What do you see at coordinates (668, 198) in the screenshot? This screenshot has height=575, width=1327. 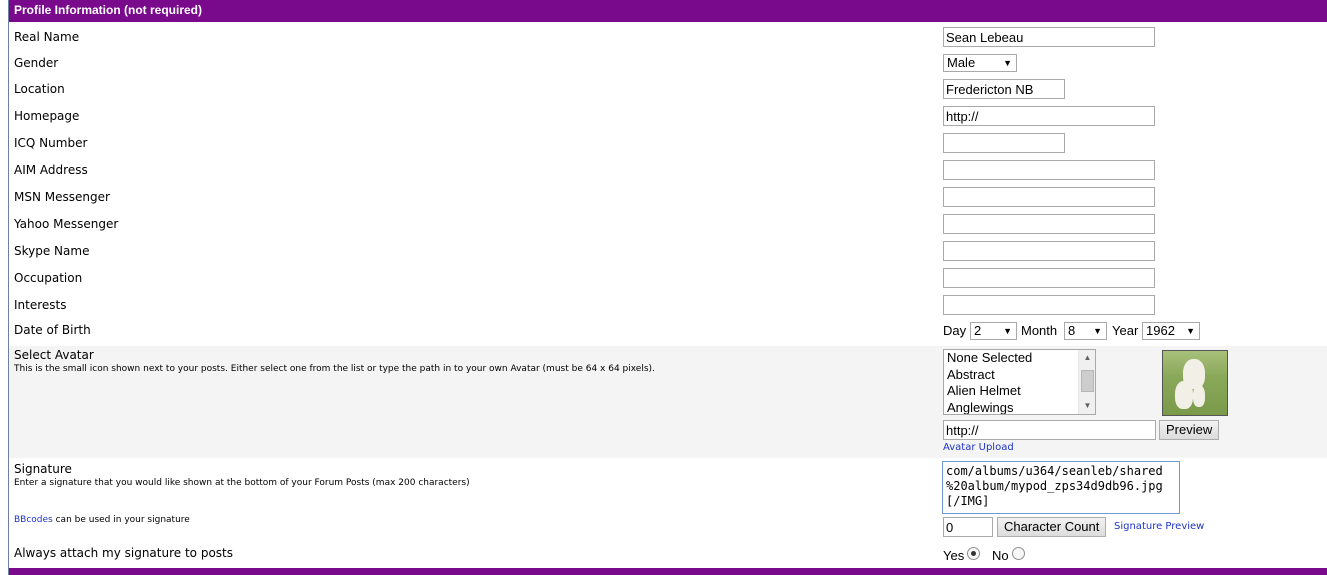 I see `row-msn: MSN Messenger` at bounding box center [668, 198].